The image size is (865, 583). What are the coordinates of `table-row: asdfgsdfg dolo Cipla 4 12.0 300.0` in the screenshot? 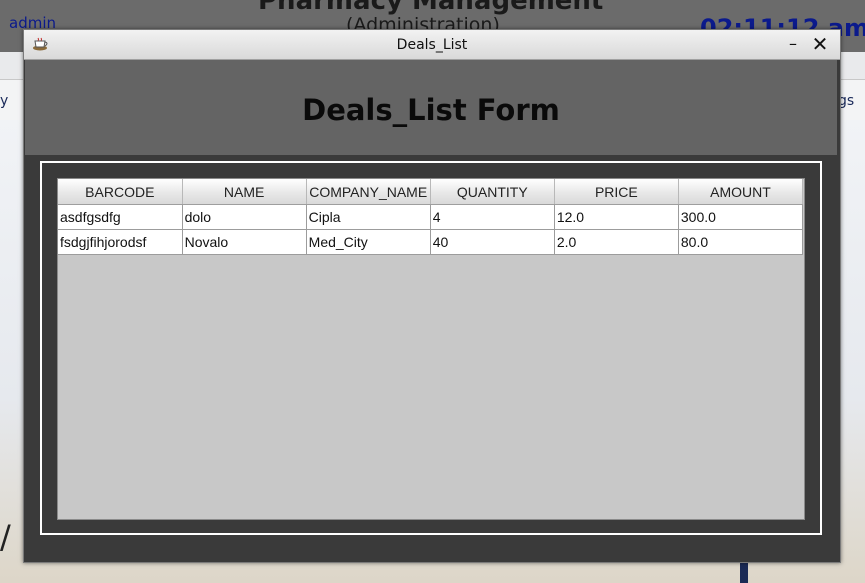 It's located at (431, 217).